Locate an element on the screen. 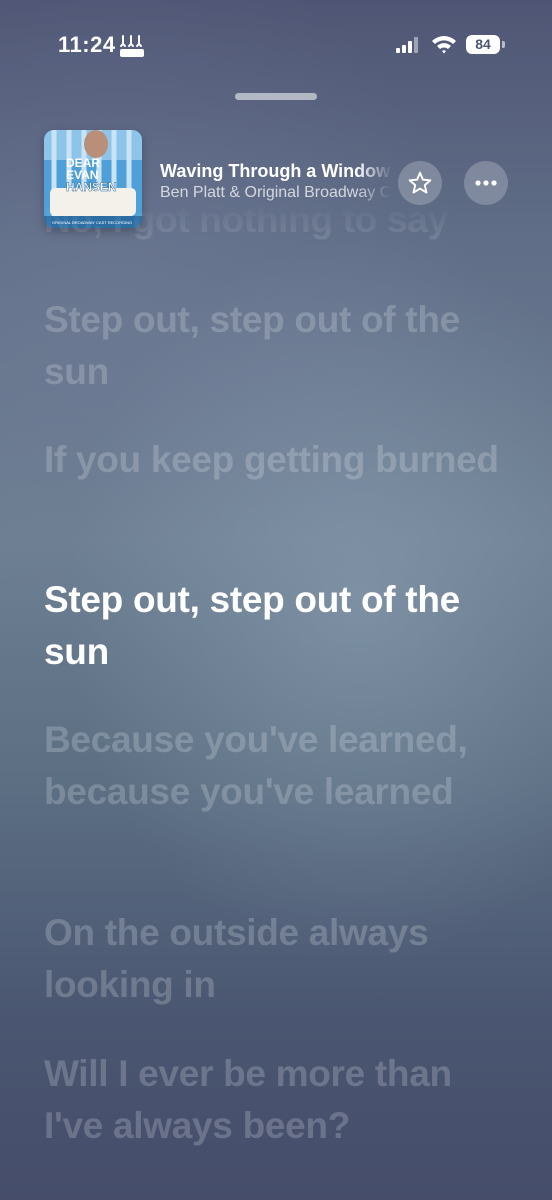  ellipsis-icon is located at coordinates (486, 183).